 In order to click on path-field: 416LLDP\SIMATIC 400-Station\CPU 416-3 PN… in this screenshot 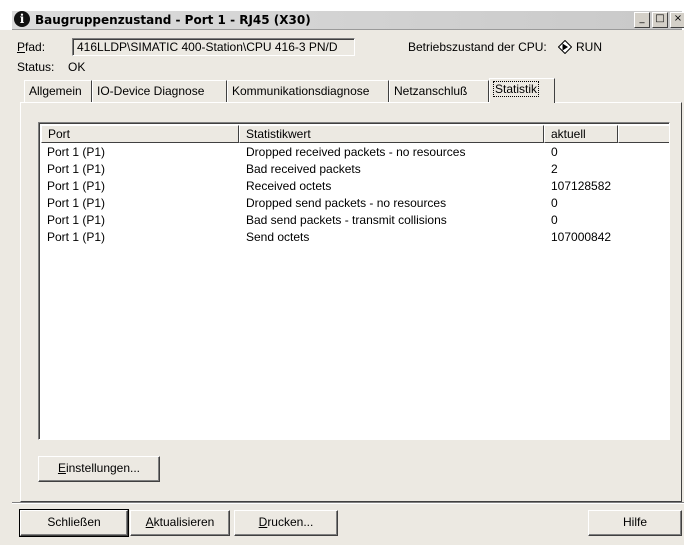, I will do `click(213, 47)`.